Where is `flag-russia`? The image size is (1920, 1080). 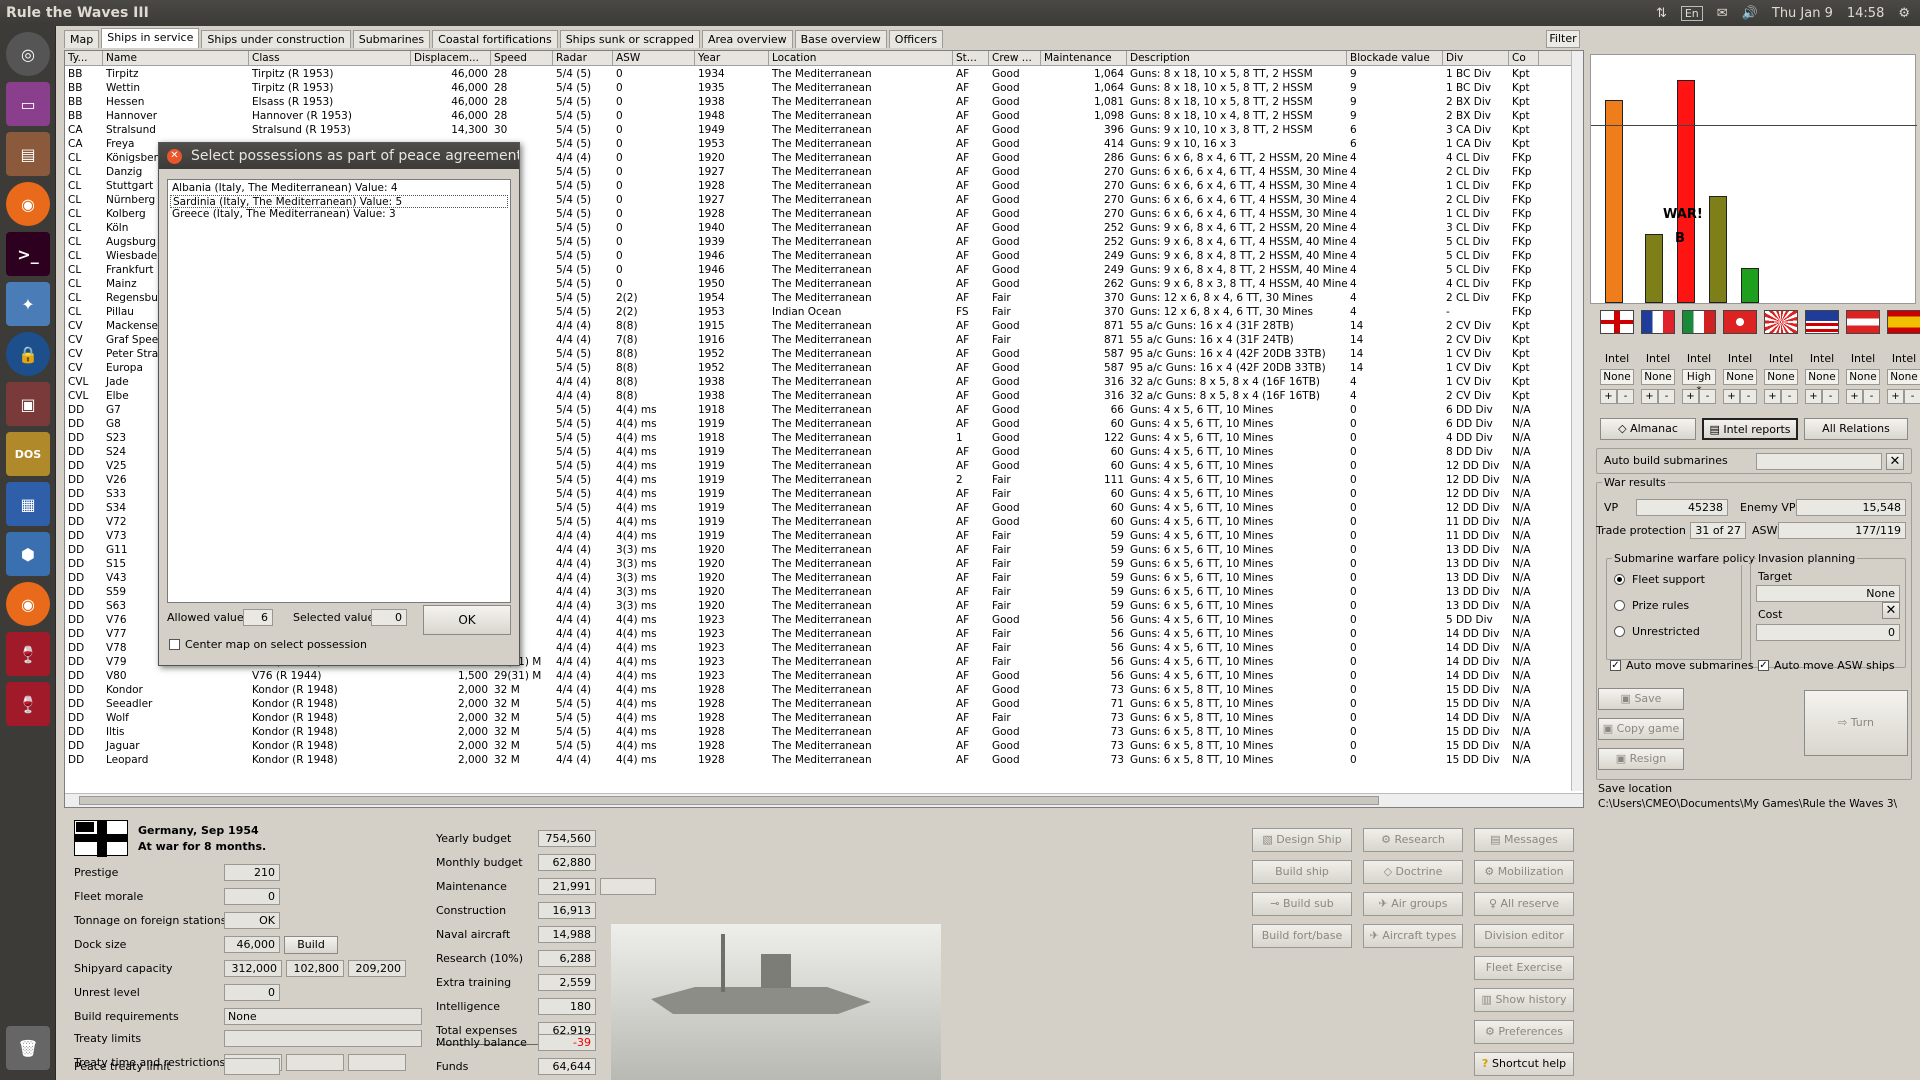 flag-russia is located at coordinates (1740, 322).